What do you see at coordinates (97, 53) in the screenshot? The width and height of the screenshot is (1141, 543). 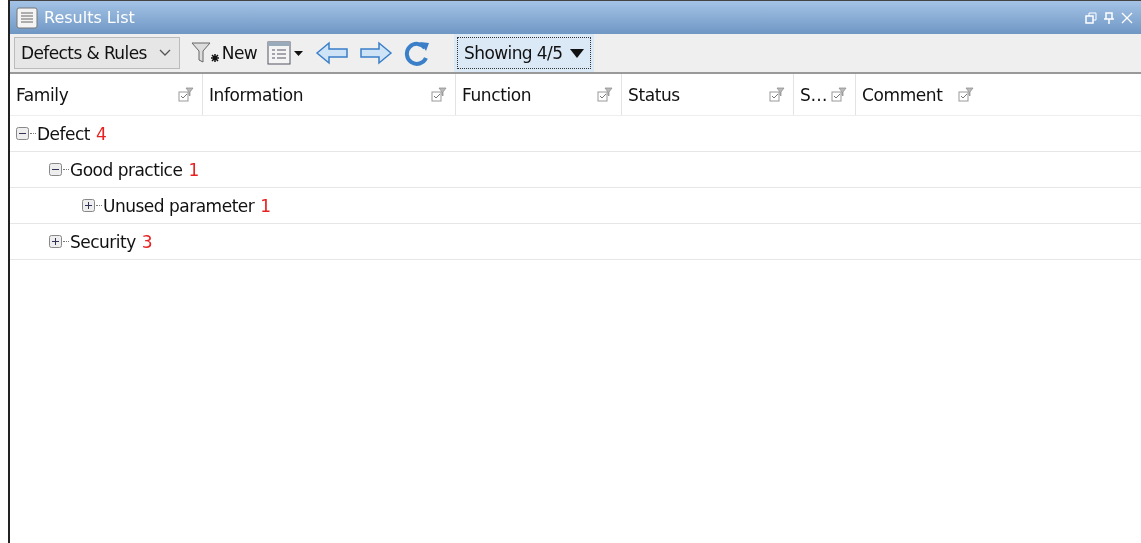 I see `mode-dropdown: Defects & Rules` at bounding box center [97, 53].